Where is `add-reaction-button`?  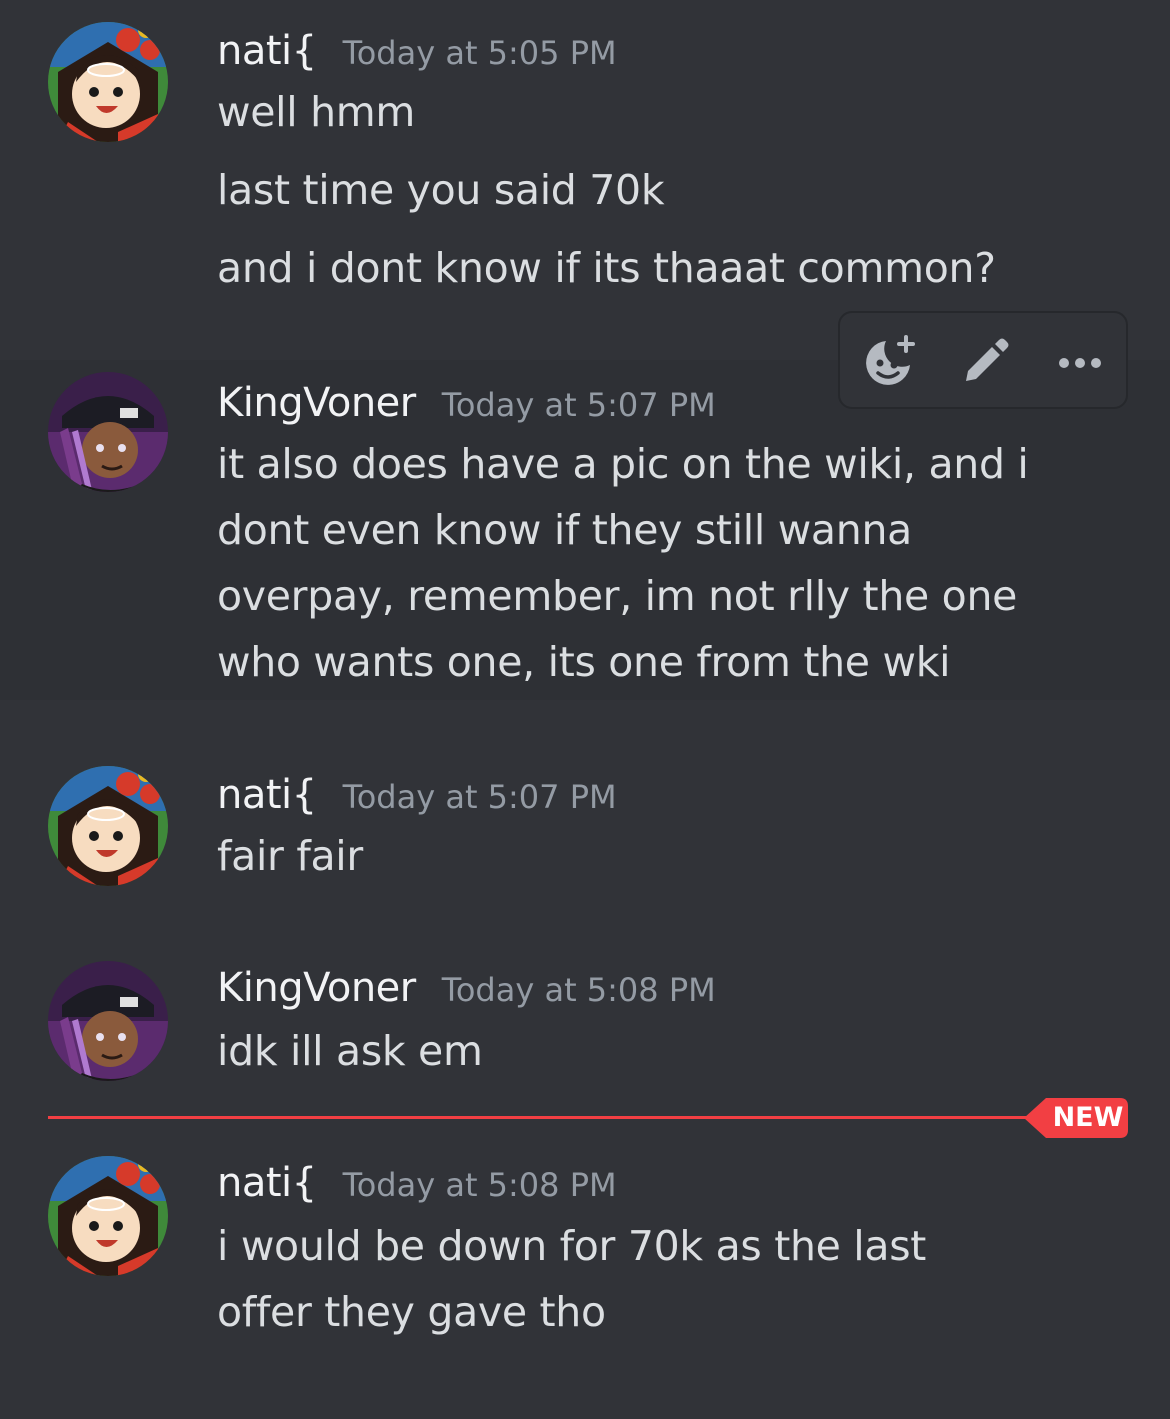 add-reaction-button is located at coordinates (888, 363).